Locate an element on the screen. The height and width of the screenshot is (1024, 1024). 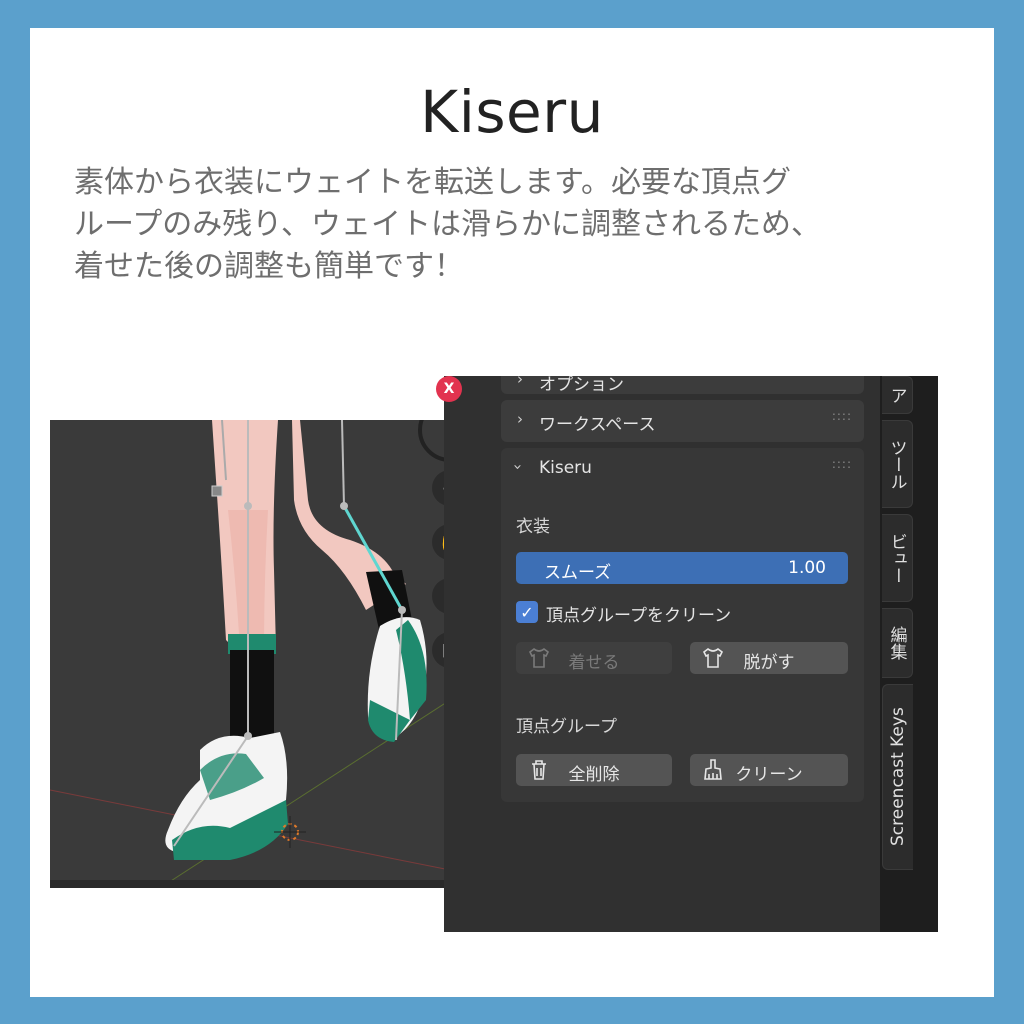
tab-tool: ツール is located at coordinates (897, 464).